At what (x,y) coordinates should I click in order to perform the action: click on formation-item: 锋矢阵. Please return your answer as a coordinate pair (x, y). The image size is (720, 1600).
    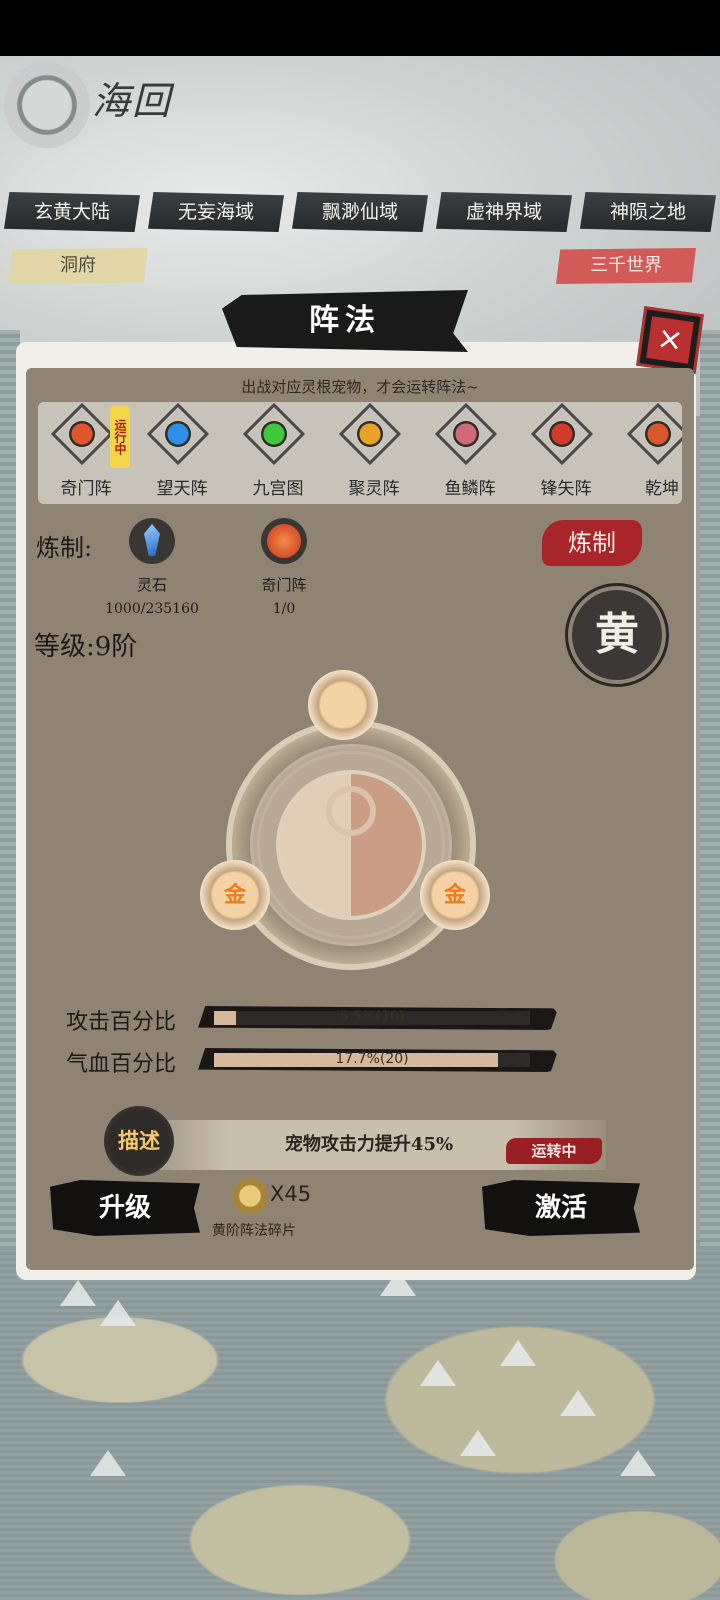
    Looking at the image, I should click on (566, 453).